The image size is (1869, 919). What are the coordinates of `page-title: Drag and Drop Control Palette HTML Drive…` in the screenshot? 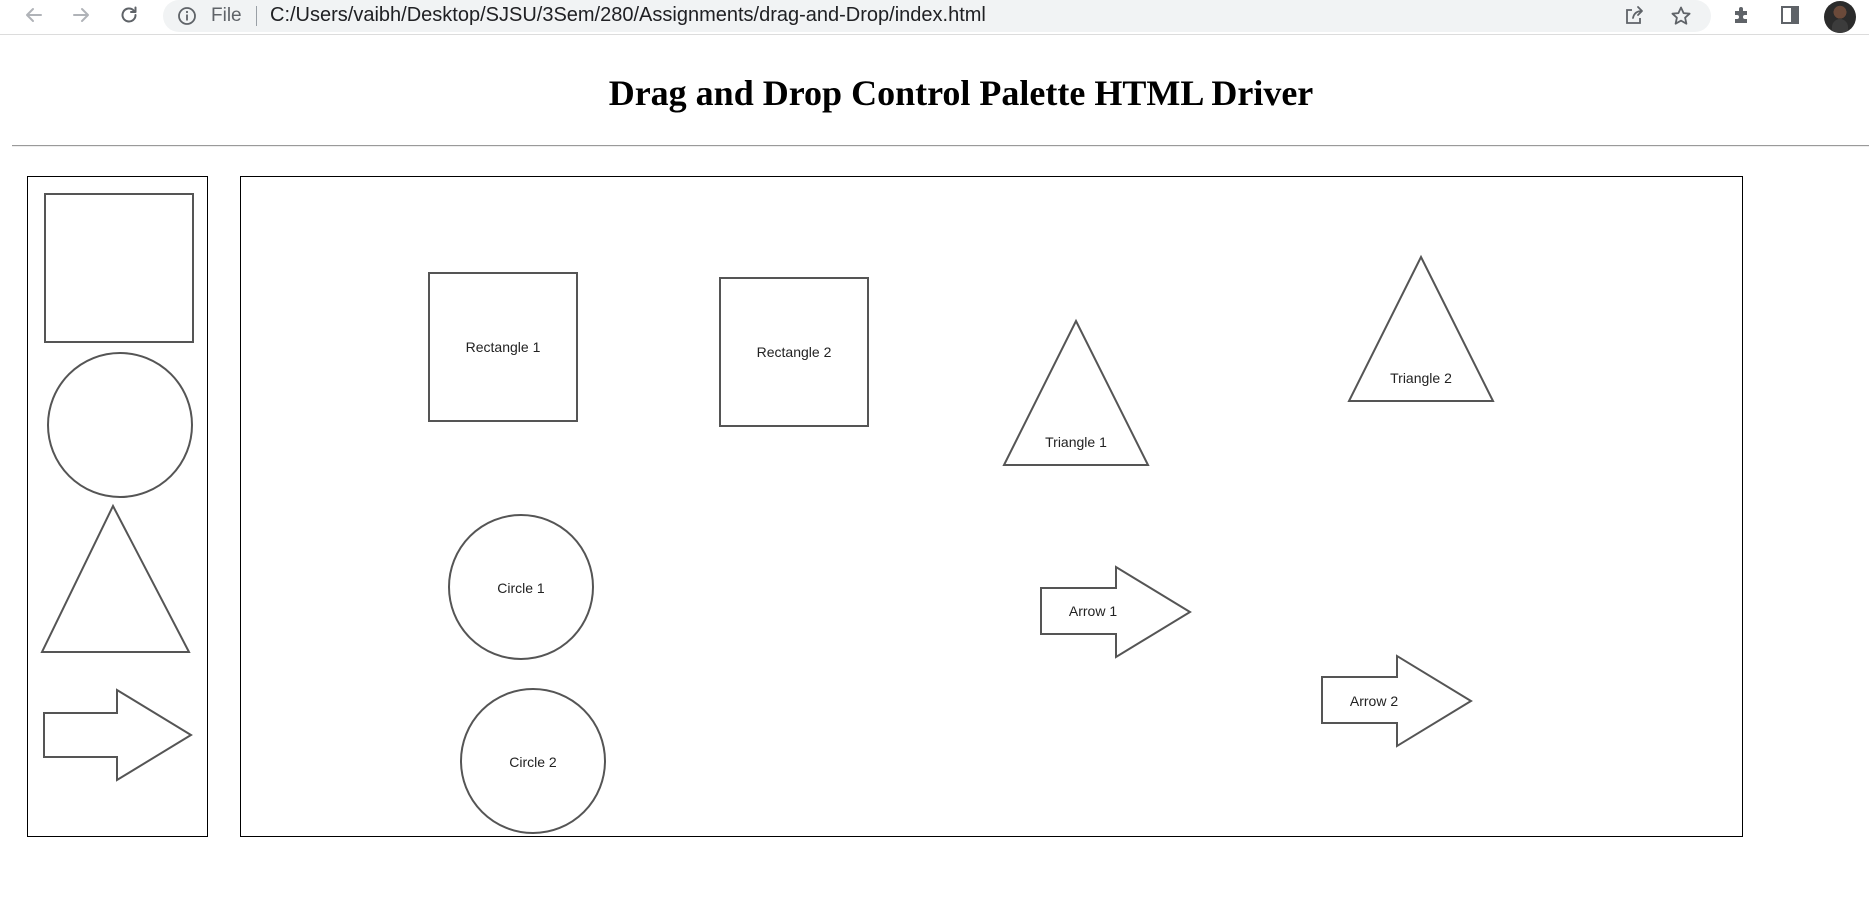 It's located at (961, 93).